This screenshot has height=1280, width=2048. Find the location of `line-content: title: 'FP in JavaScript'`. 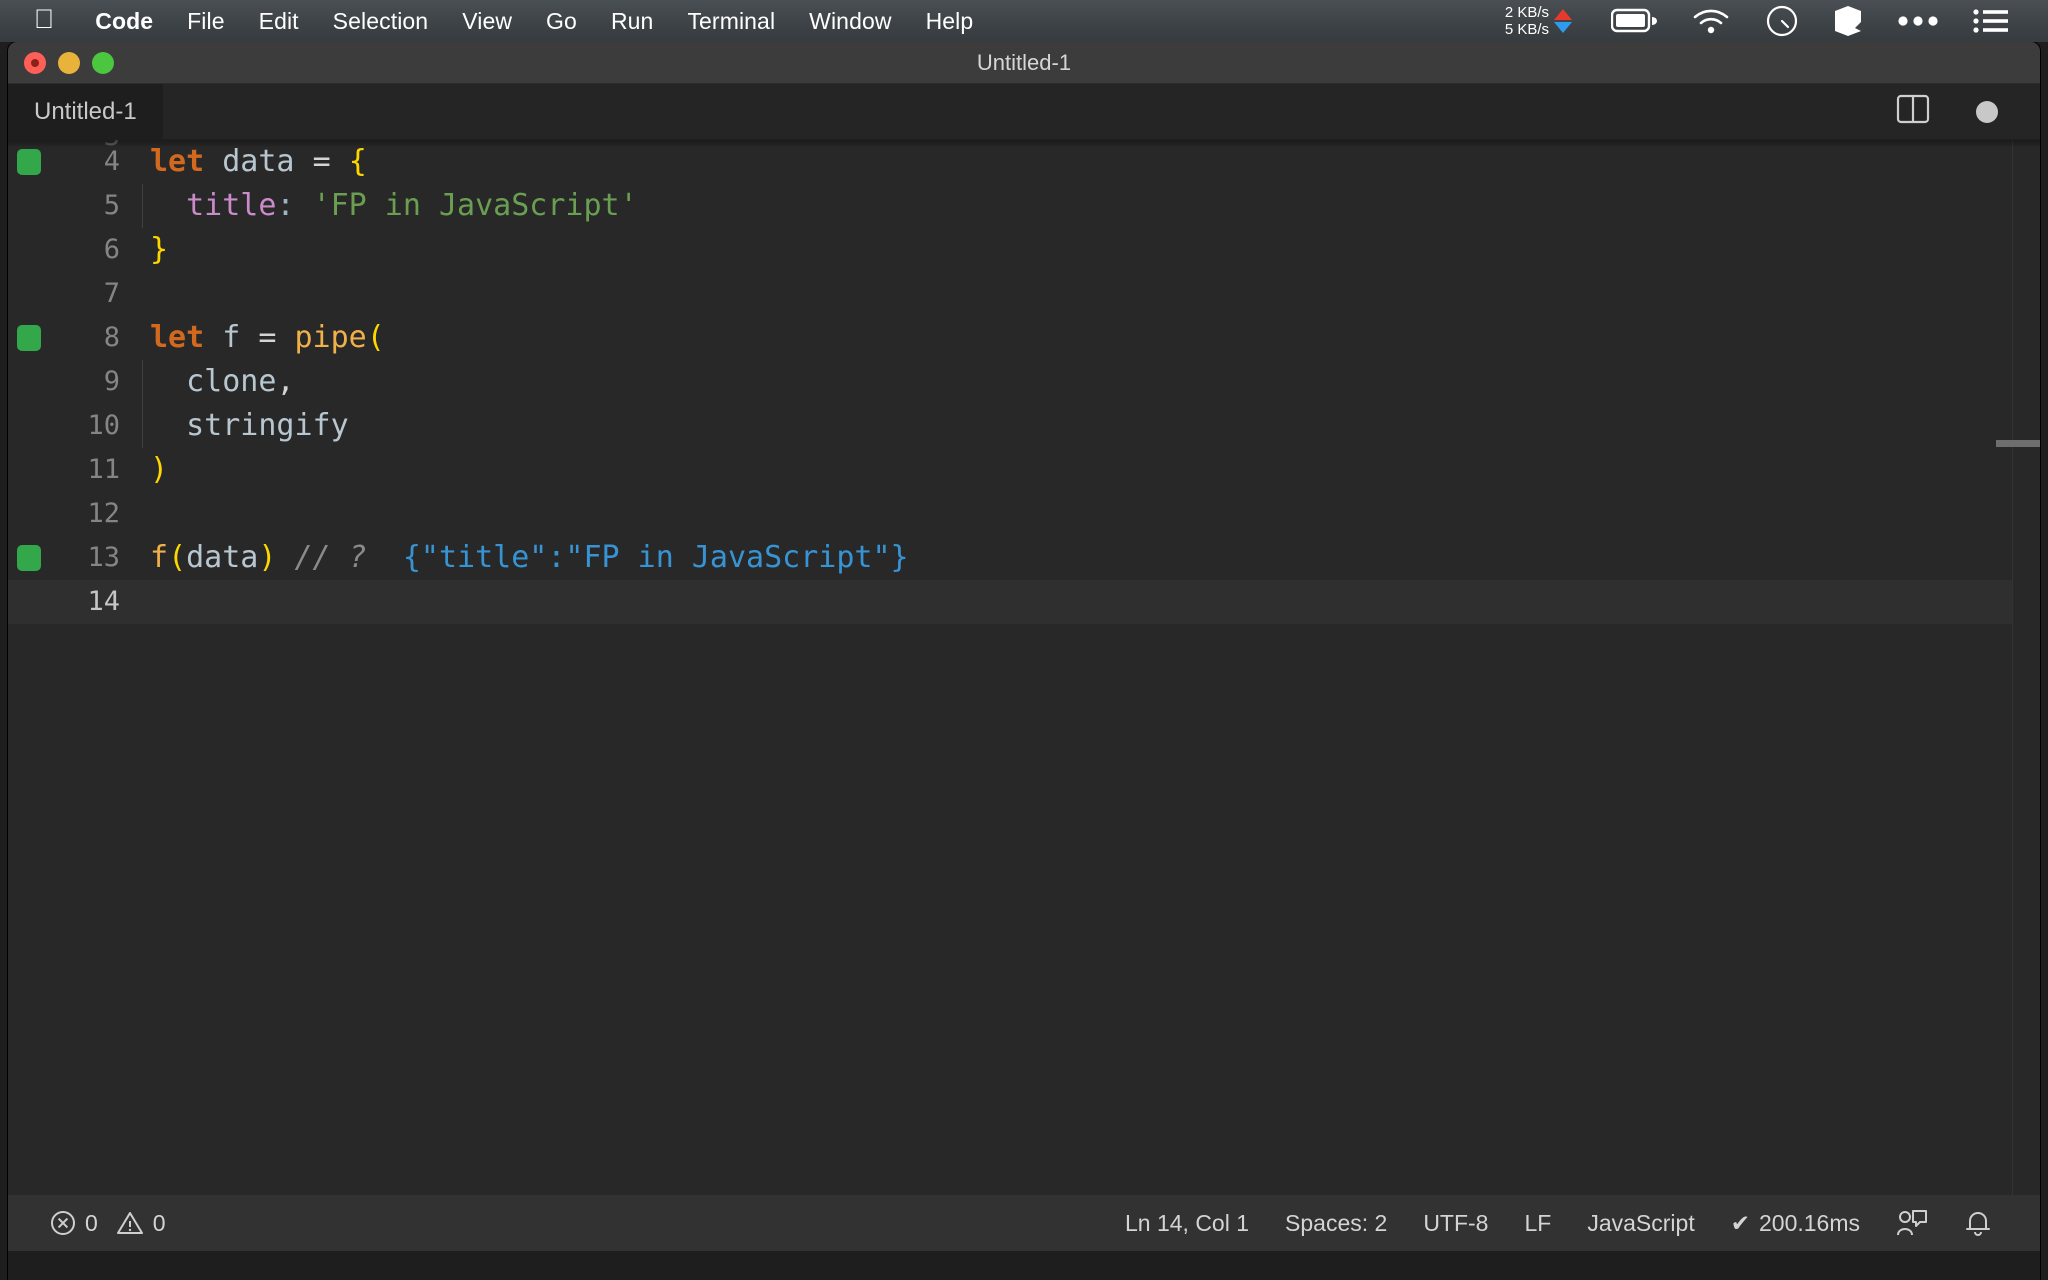

line-content: title: 'FP in JavaScript' is located at coordinates (390, 206).